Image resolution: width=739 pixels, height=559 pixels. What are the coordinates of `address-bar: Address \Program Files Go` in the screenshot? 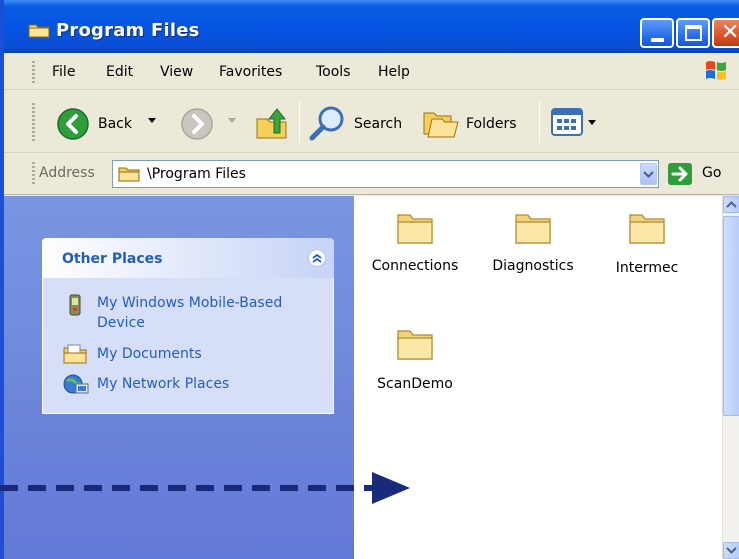 It's located at (371, 174).